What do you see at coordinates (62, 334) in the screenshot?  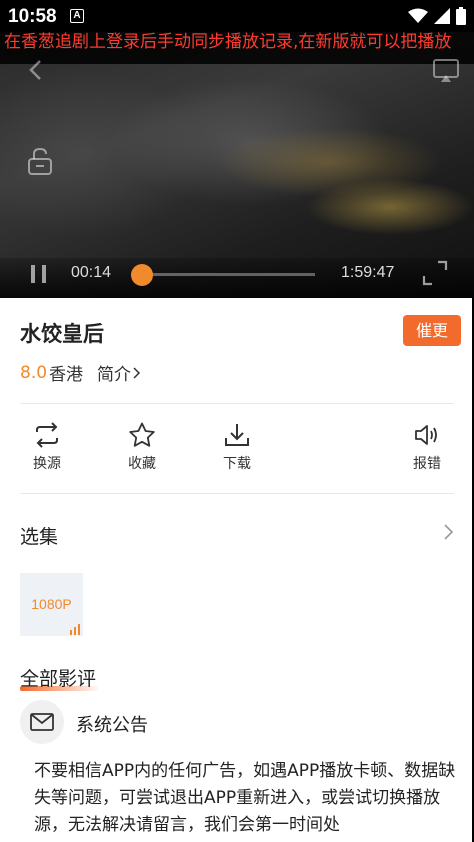 I see `movie-title: 水饺皇后` at bounding box center [62, 334].